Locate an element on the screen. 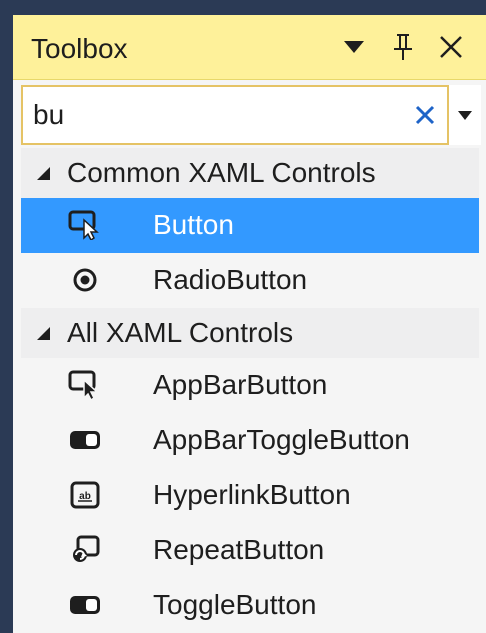 The width and height of the screenshot is (486, 633). toolbox-item-repeatbutton: RepeatButton is located at coordinates (250, 550).